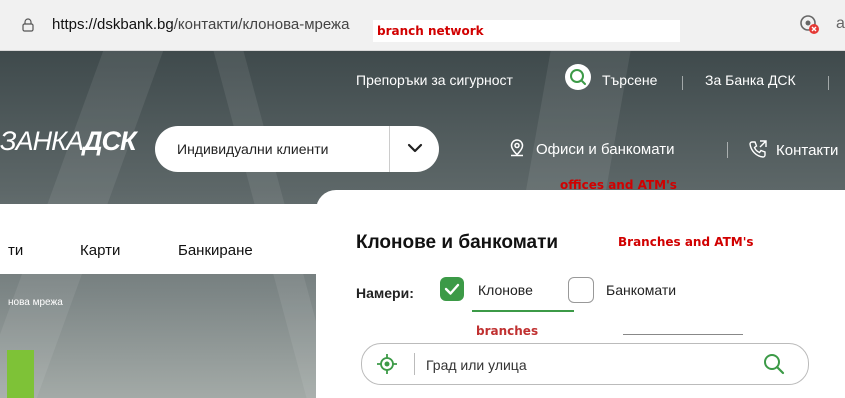  What do you see at coordinates (434, 80) in the screenshot?
I see `security-tips-link: Препоръки за сигурност` at bounding box center [434, 80].